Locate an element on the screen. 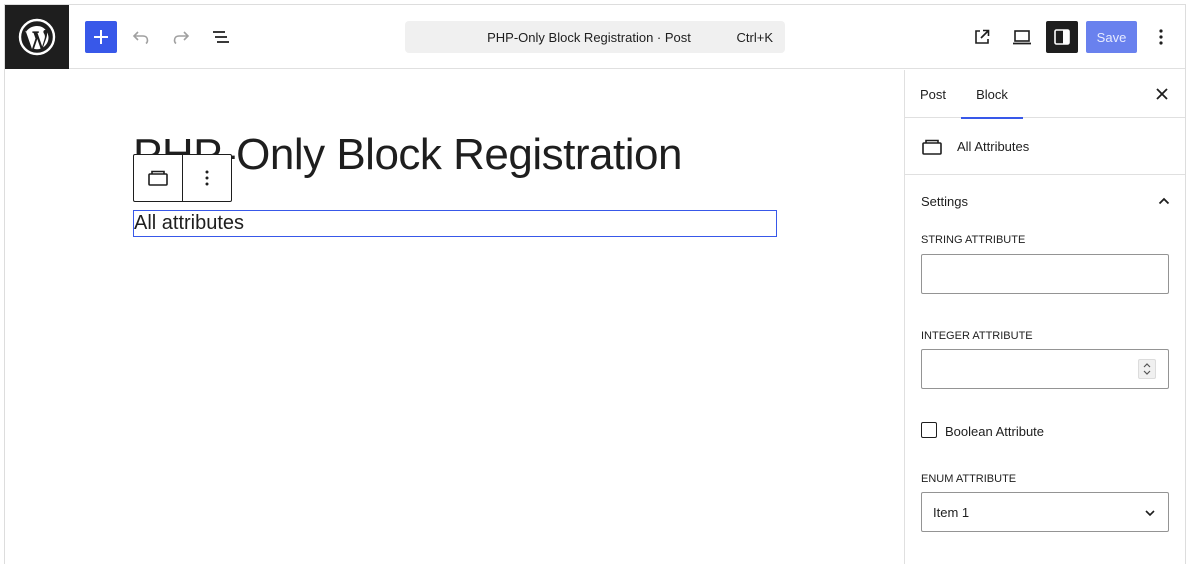 The image size is (1189, 564). block-card: All Attributes is located at coordinates (1045, 147).